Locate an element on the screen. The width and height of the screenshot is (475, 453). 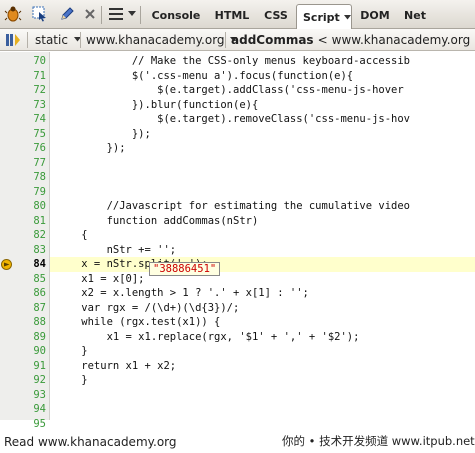
code-line: x1 = x1.replace(rgx, '$1' + ',' + '$2'); is located at coordinates (208, 336).